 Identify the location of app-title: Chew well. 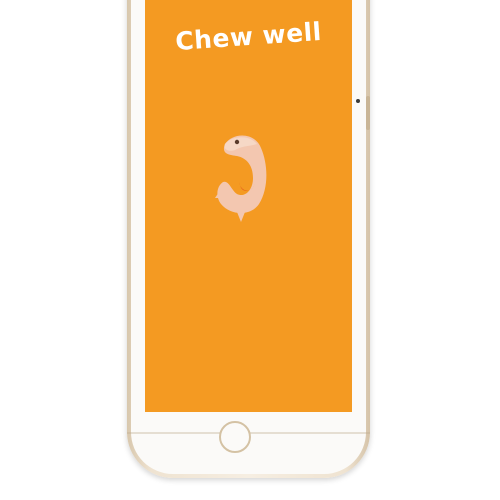
(248, 36).